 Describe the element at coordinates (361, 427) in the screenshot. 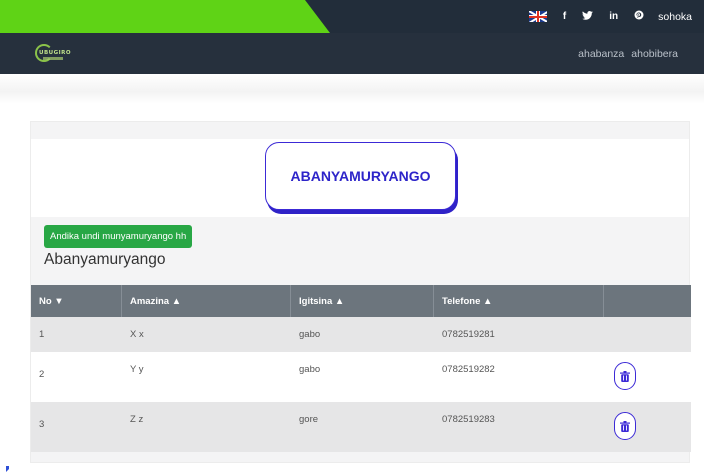

I see `table-row: 3 Z z gore 0782519283` at that location.